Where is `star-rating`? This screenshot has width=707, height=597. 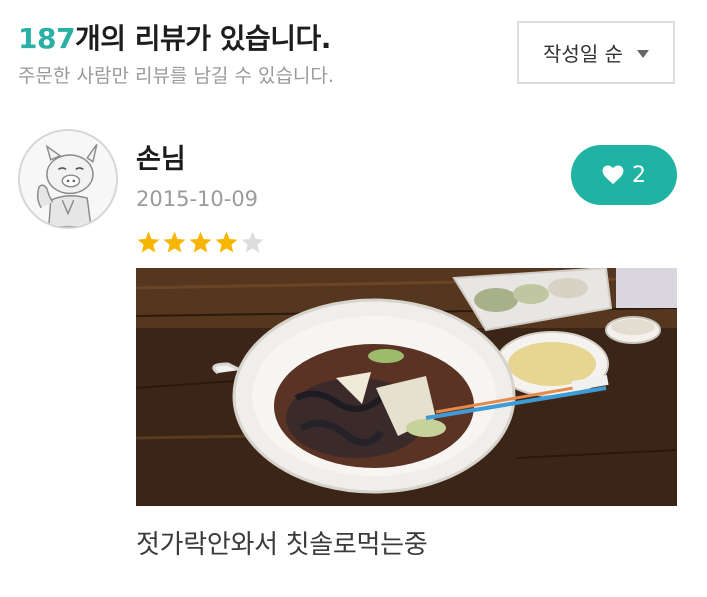 star-rating is located at coordinates (200, 242).